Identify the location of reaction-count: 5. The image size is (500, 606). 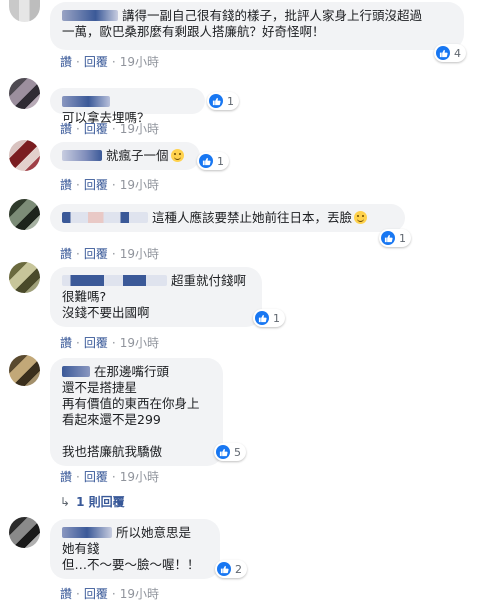
(230, 452).